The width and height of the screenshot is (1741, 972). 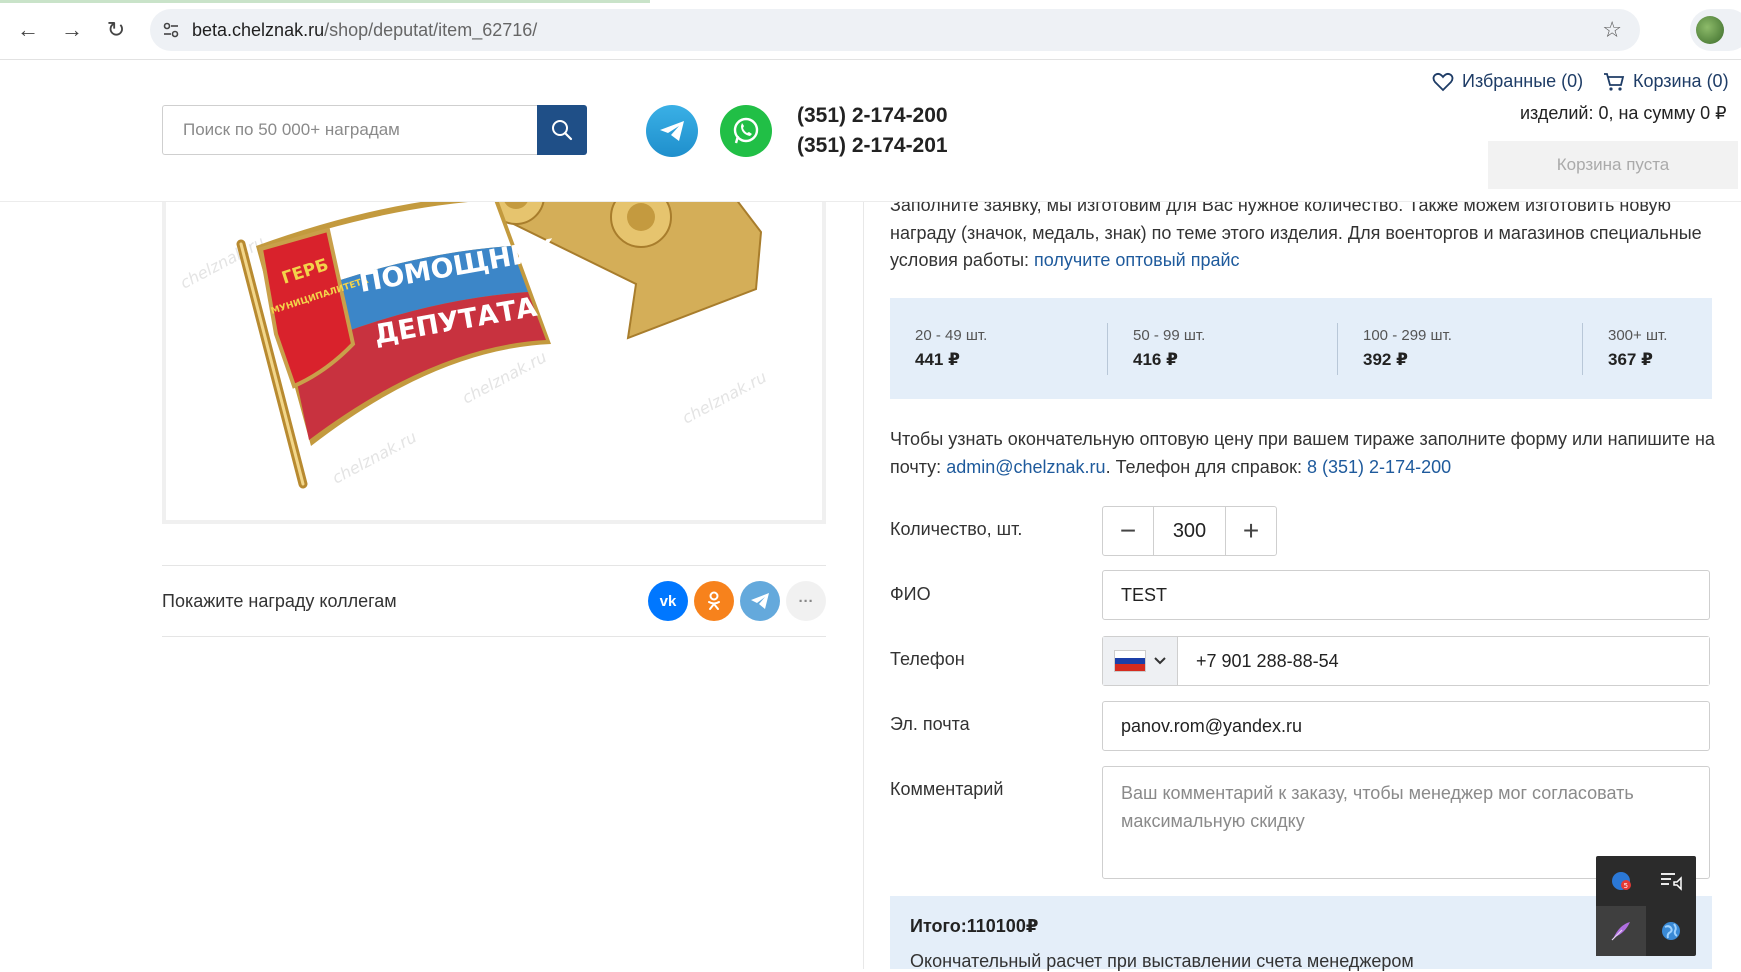 I want to click on column-divider, so click(x=863, y=585).